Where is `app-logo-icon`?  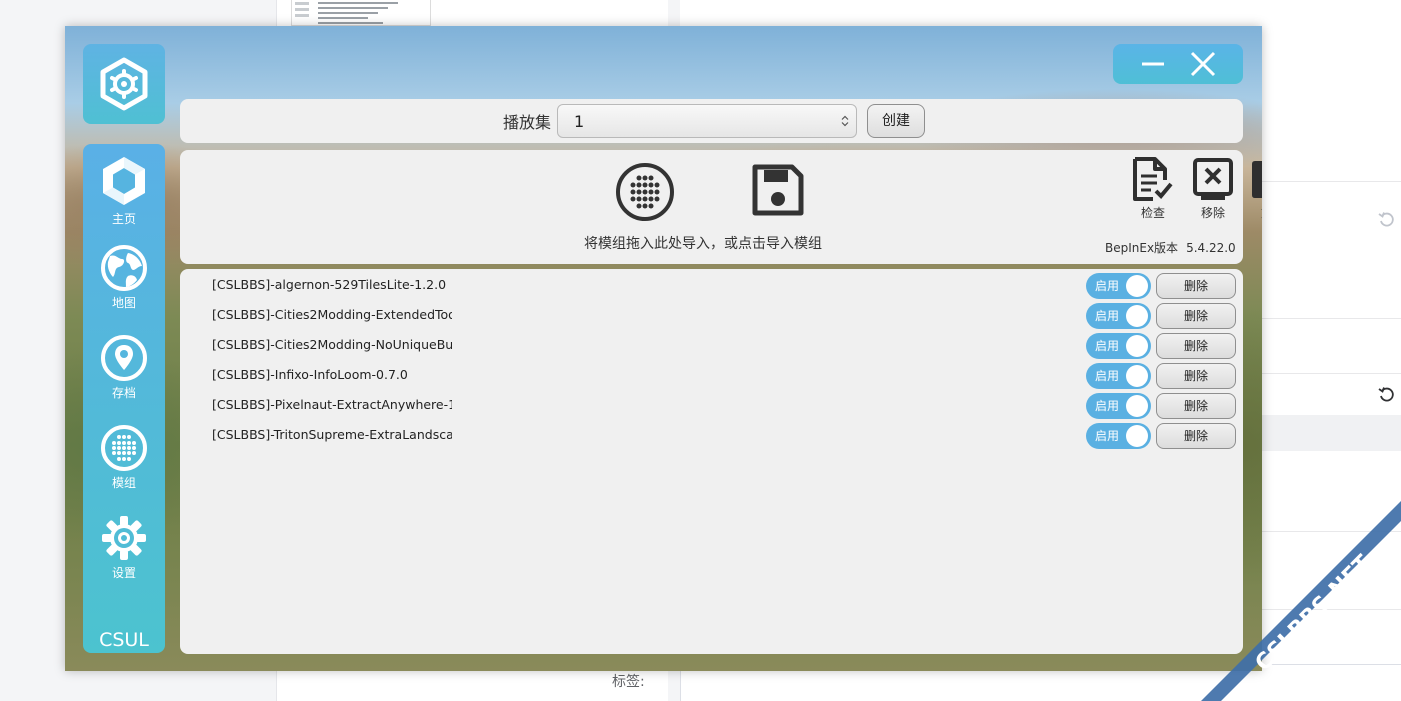
app-logo-icon is located at coordinates (124, 84).